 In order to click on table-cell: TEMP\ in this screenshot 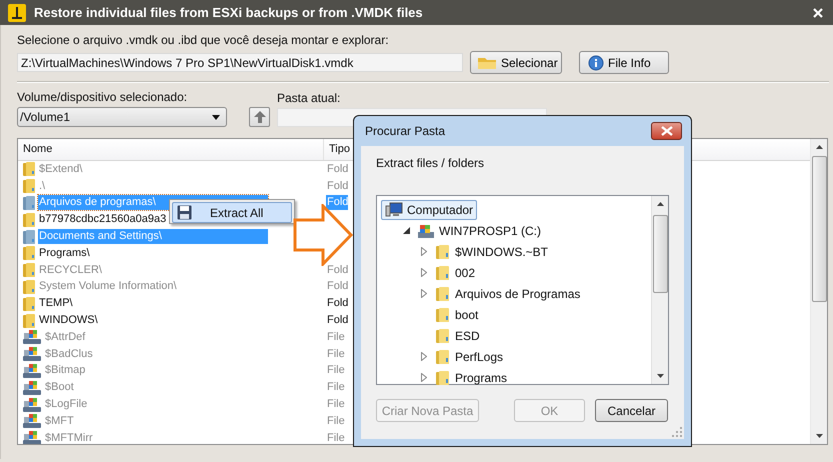, I will do `click(56, 304)`.